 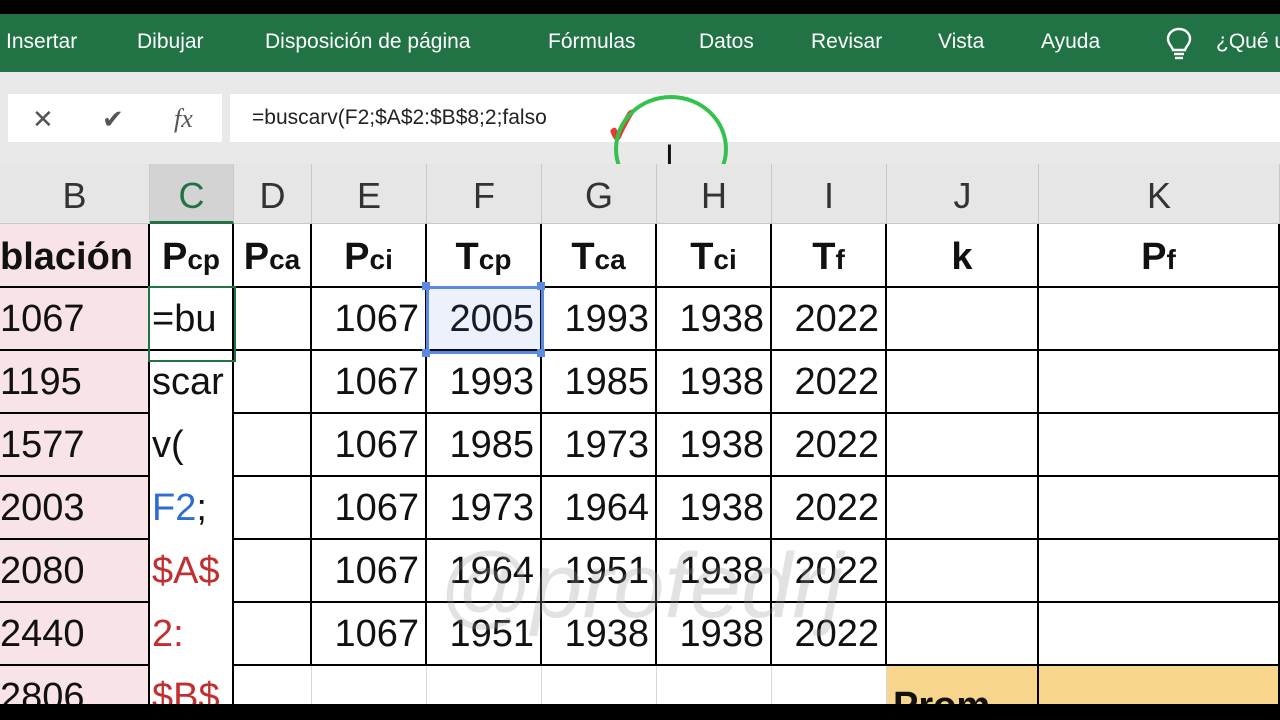 What do you see at coordinates (192, 634) in the screenshot?
I see `cell-c7: 2:` at bounding box center [192, 634].